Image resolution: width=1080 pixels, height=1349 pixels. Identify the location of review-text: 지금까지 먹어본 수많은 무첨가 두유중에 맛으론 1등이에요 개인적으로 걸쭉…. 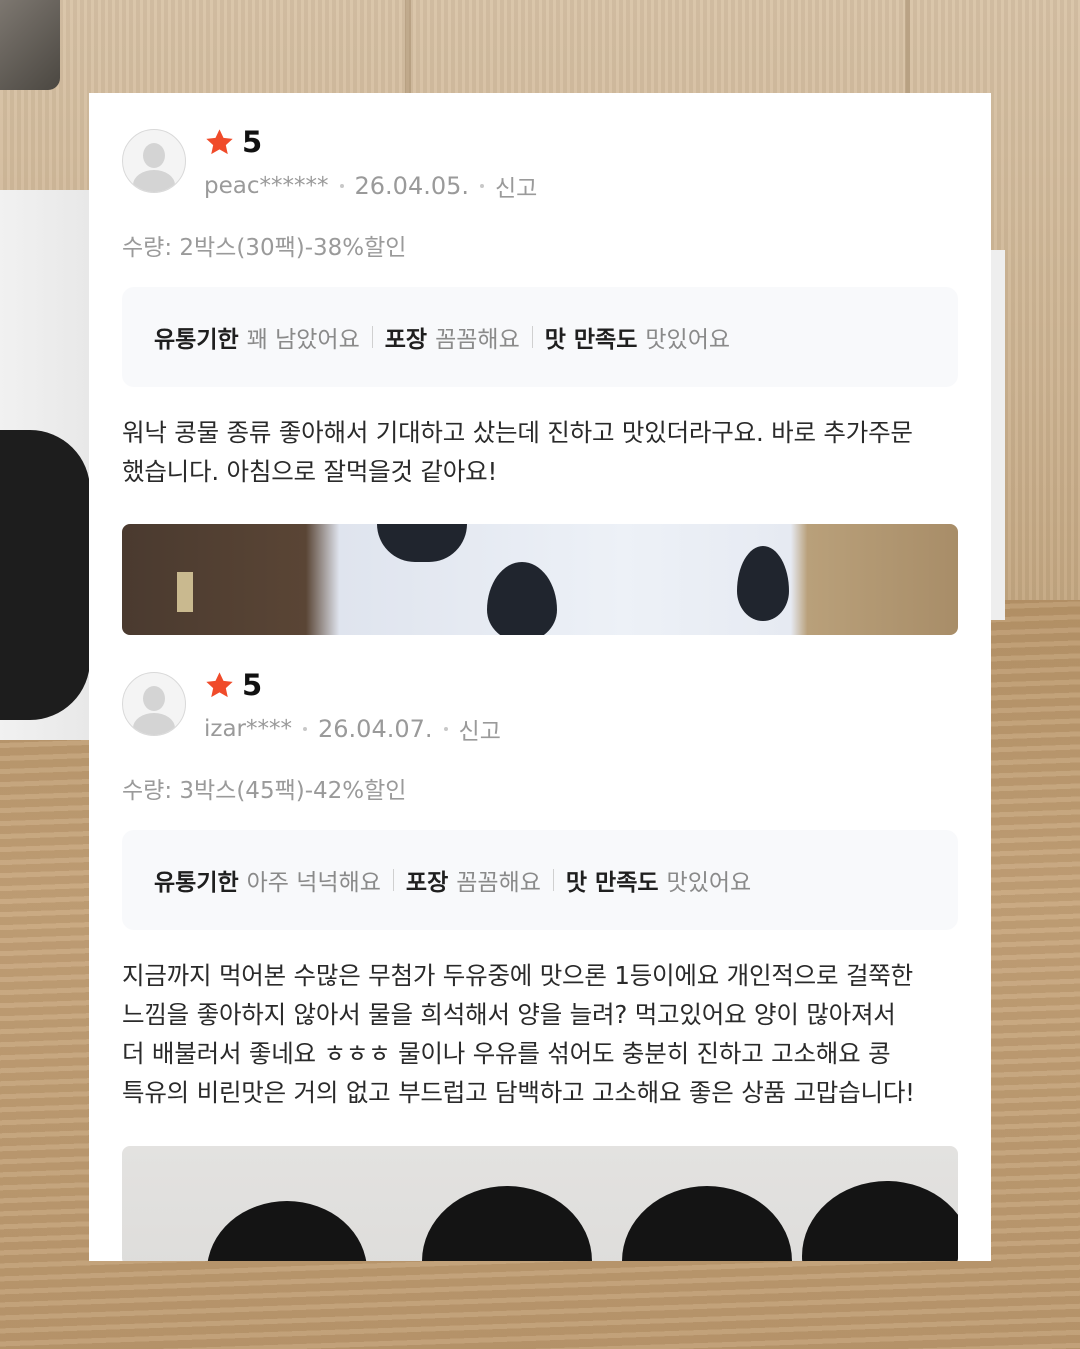
(542, 1034).